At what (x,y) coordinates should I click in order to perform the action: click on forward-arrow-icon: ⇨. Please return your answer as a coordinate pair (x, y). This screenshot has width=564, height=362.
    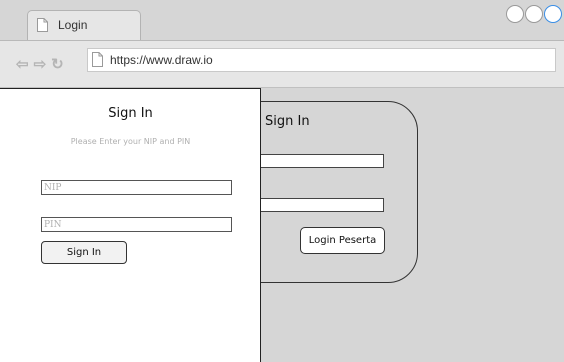
    Looking at the image, I should click on (41, 64).